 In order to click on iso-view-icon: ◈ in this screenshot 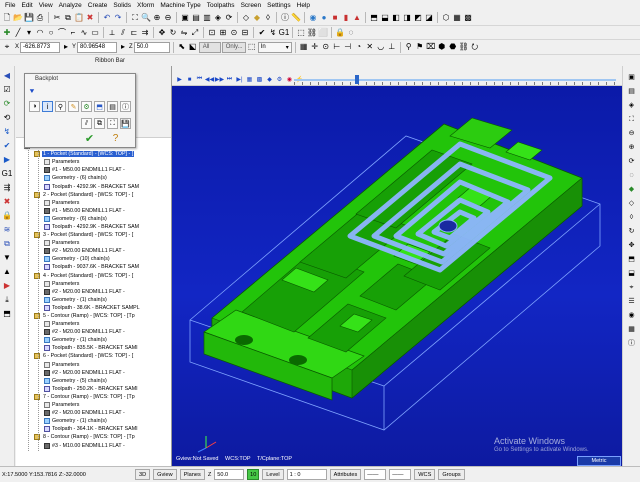, I will do `click(218, 18)`.